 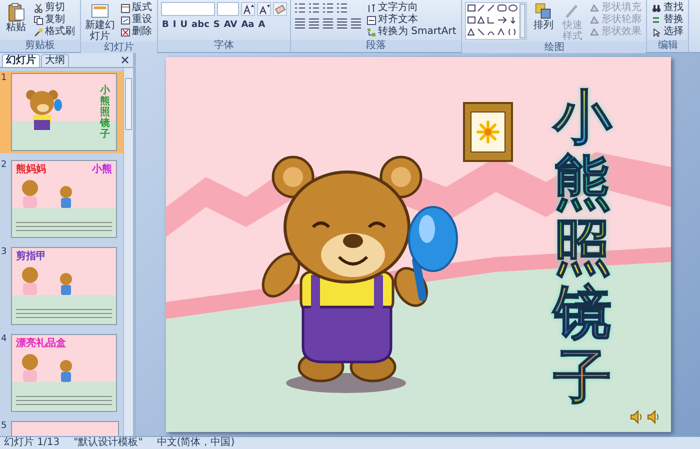 What do you see at coordinates (119, 48) in the screenshot?
I see `group-label: 幻灯片` at bounding box center [119, 48].